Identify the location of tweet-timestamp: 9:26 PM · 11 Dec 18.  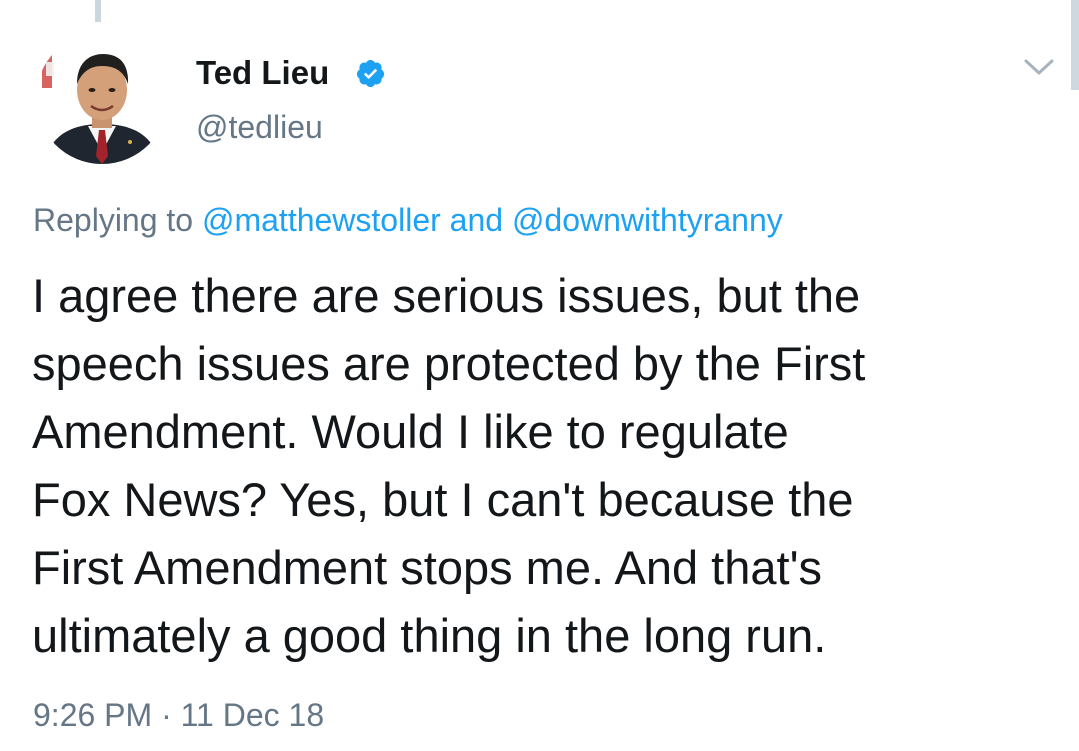
(178, 715).